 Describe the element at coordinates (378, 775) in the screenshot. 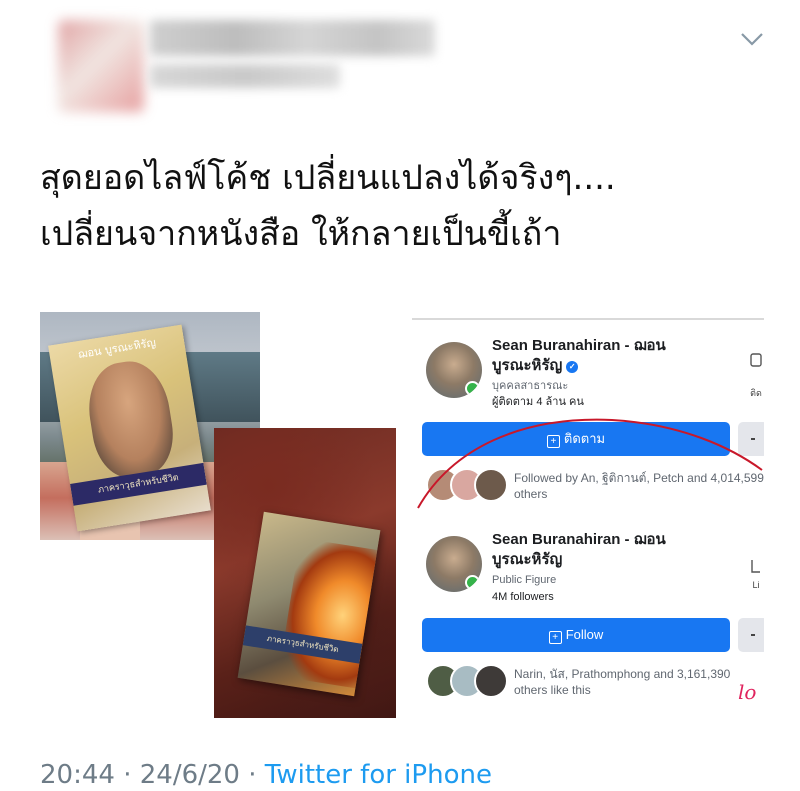

I see `tweet-source-link: Twitter for iPhone` at that location.